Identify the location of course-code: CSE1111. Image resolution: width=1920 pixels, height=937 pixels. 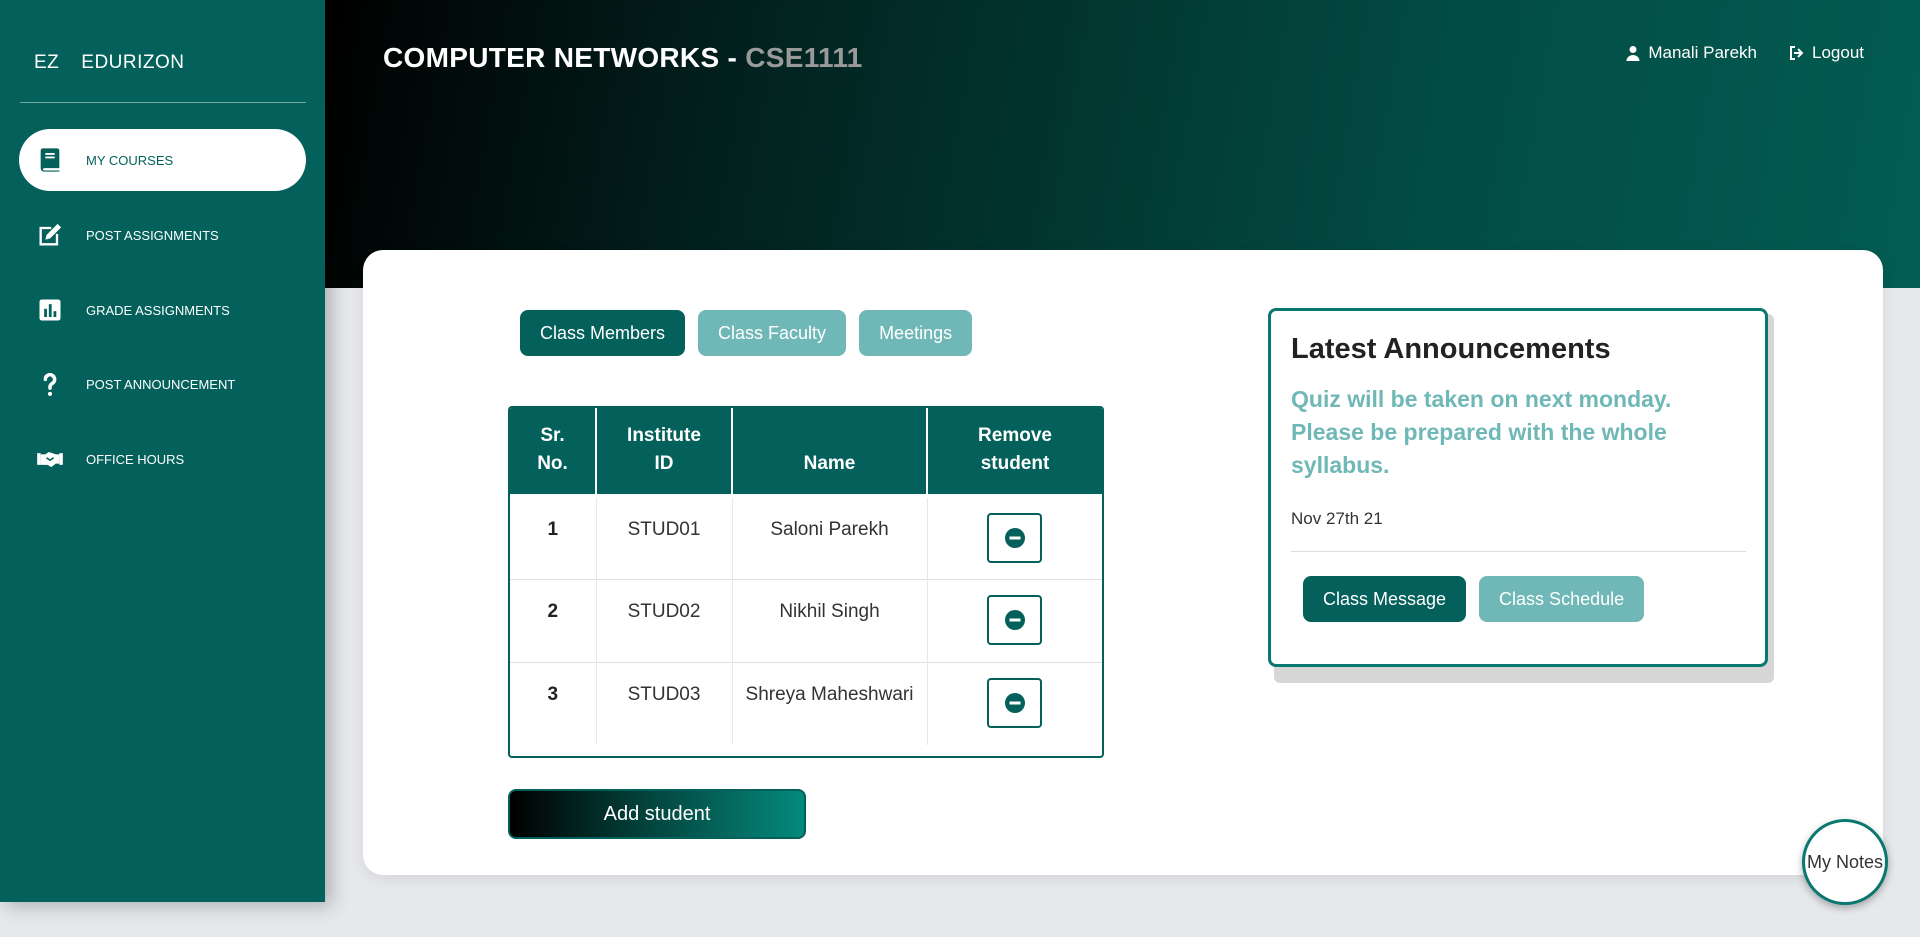
(804, 57).